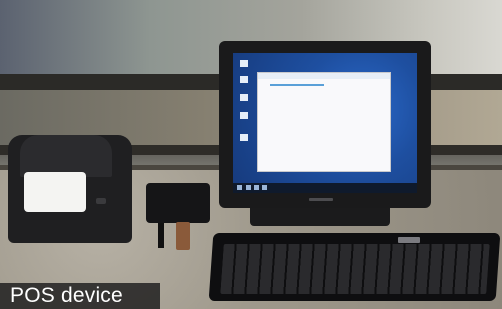 This screenshot has height=309, width=502. Describe the element at coordinates (55, 192) in the screenshot. I see `receipt-paper` at that location.